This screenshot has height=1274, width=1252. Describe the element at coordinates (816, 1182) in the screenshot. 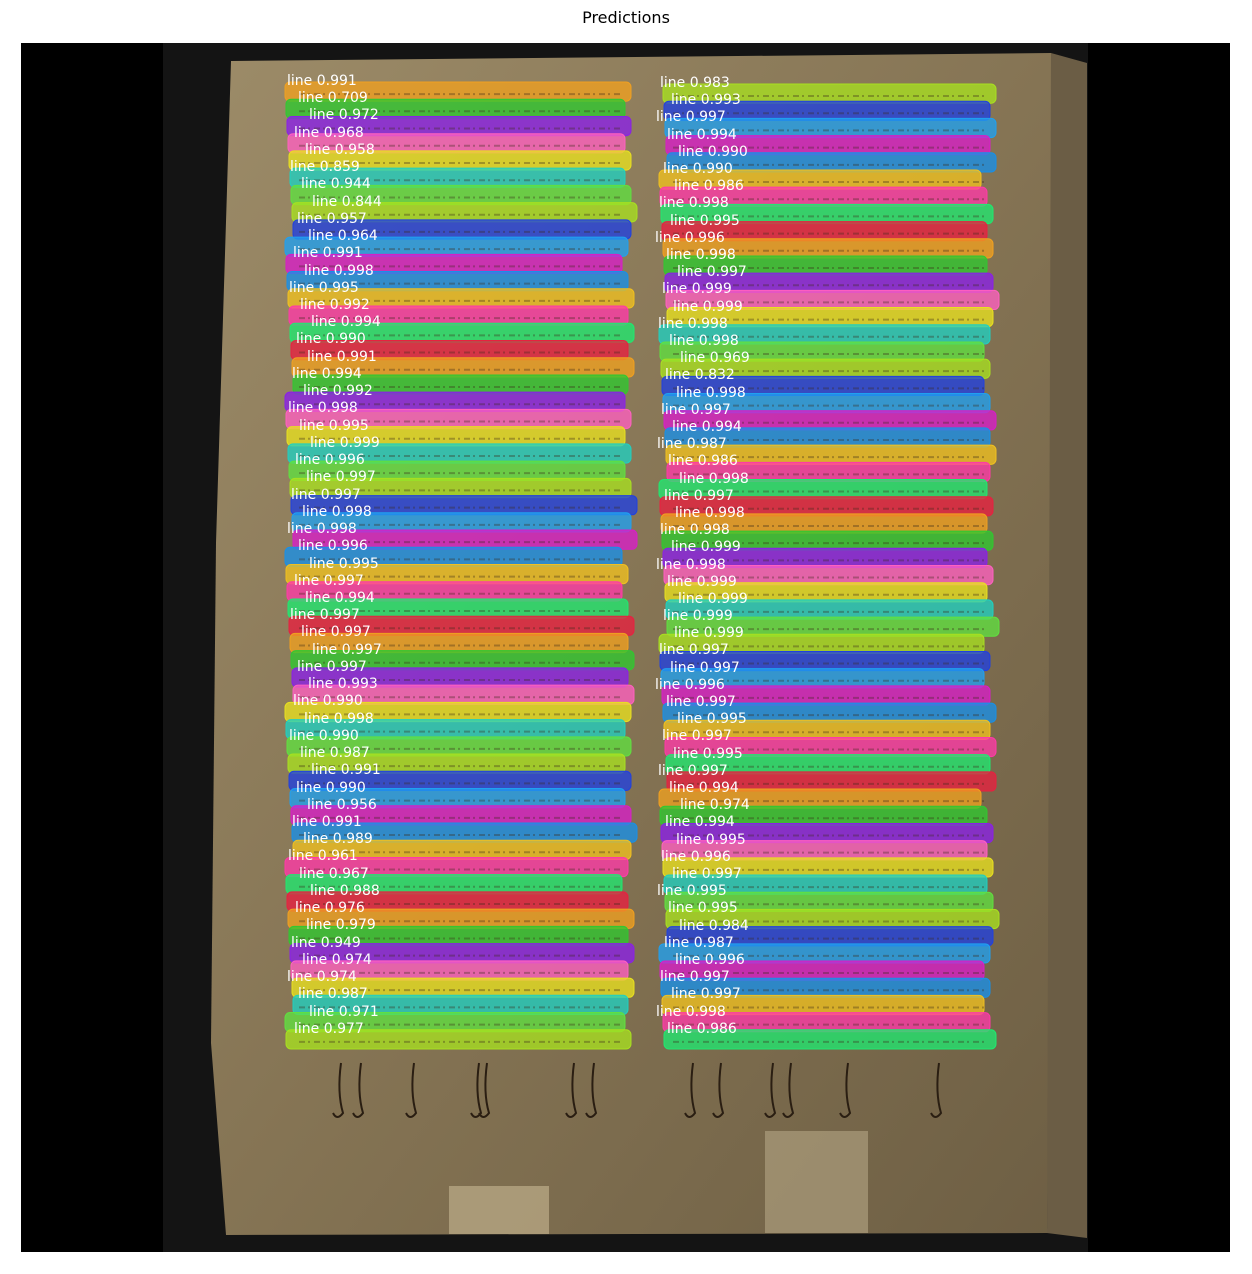

I see `parchment-patch-right` at that location.